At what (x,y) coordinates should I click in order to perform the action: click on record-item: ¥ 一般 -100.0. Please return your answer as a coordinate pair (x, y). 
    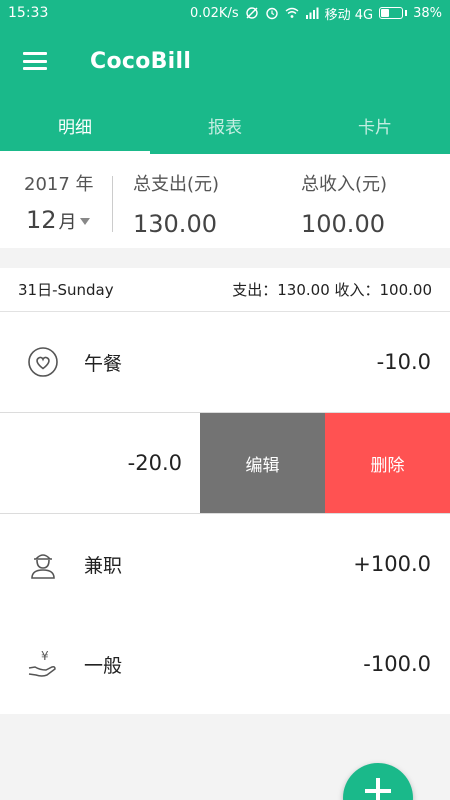
    Looking at the image, I should click on (225, 664).